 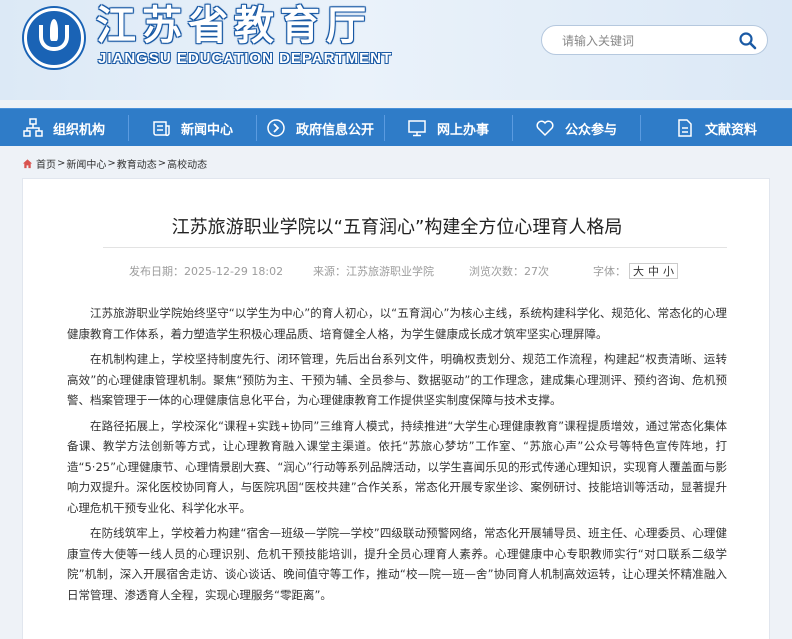 What do you see at coordinates (415, 247) in the screenshot?
I see `title-divider` at bounding box center [415, 247].